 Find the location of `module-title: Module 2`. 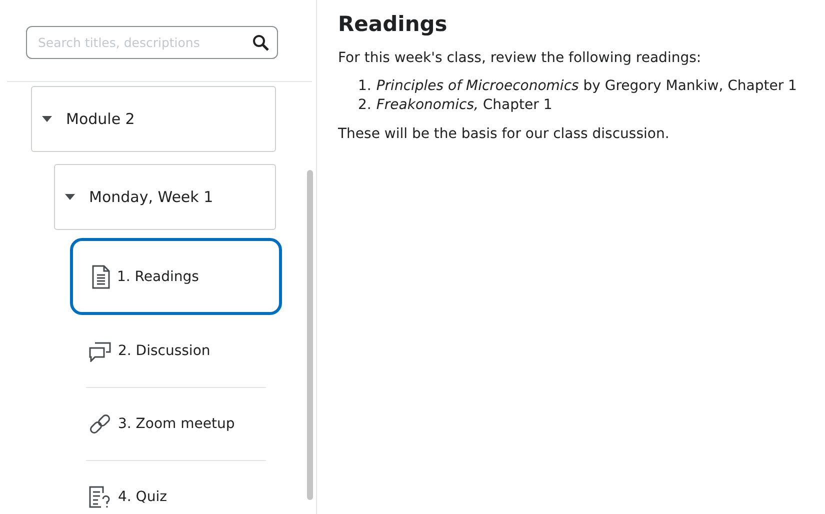

module-title: Module 2 is located at coordinates (100, 119).